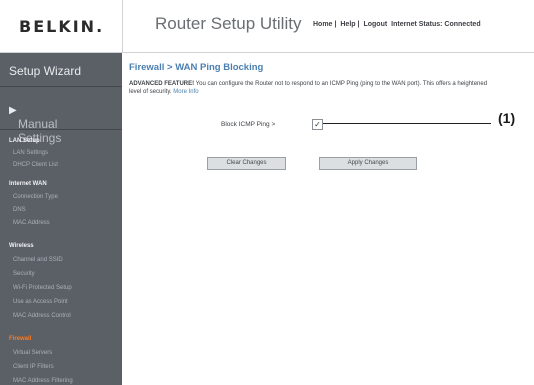 The image size is (534, 385). Describe the element at coordinates (45, 71) in the screenshot. I see `setup-wizard-label: Setup Wizard` at that location.